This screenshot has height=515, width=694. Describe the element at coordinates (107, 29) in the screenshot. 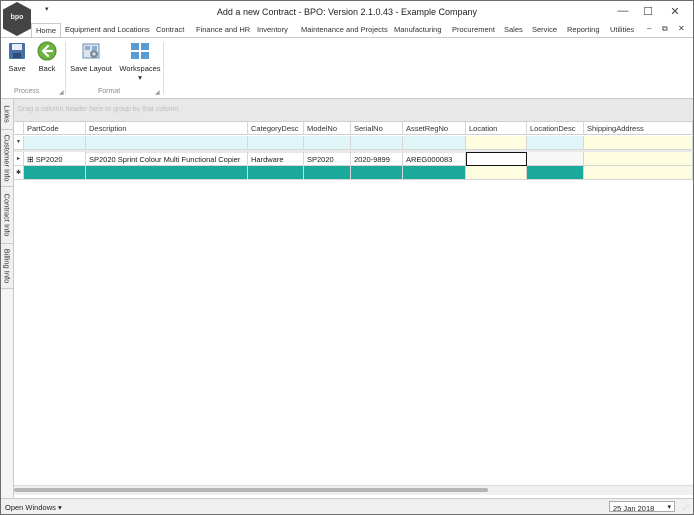

I see `tab-equipment-and-locations: Equipment and Locations` at that location.